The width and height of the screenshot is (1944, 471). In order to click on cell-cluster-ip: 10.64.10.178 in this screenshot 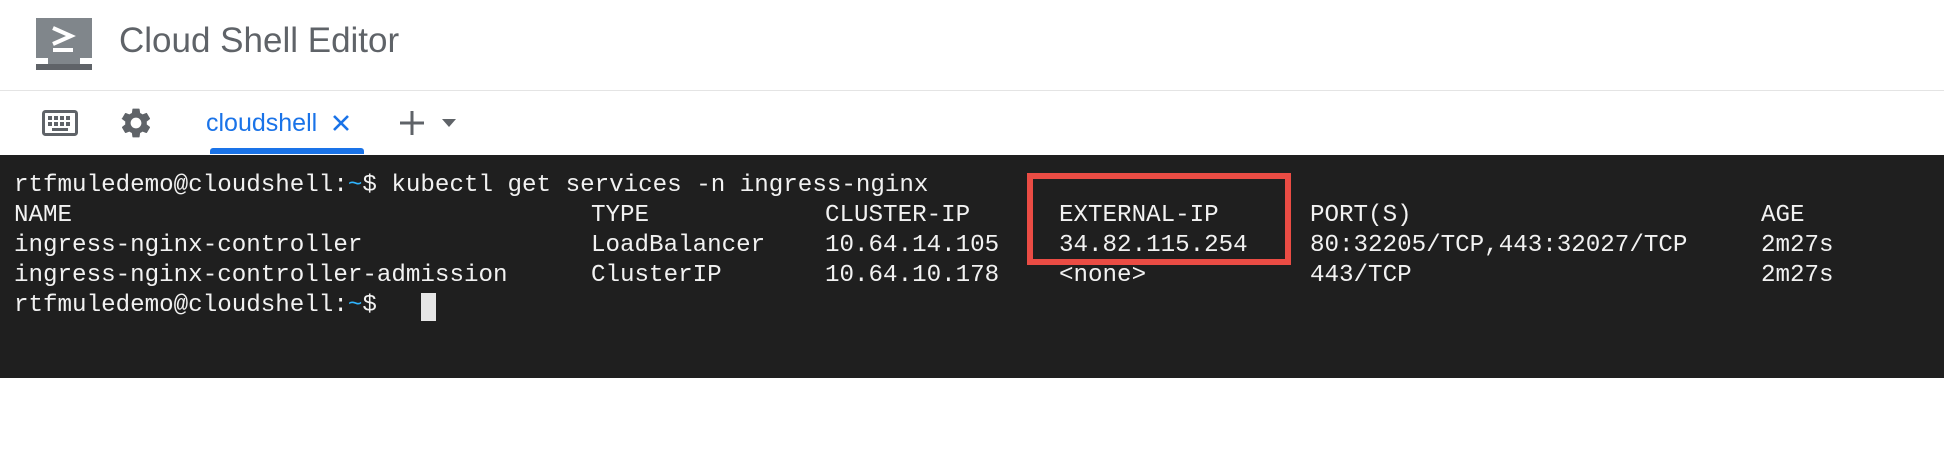, I will do `click(912, 275)`.